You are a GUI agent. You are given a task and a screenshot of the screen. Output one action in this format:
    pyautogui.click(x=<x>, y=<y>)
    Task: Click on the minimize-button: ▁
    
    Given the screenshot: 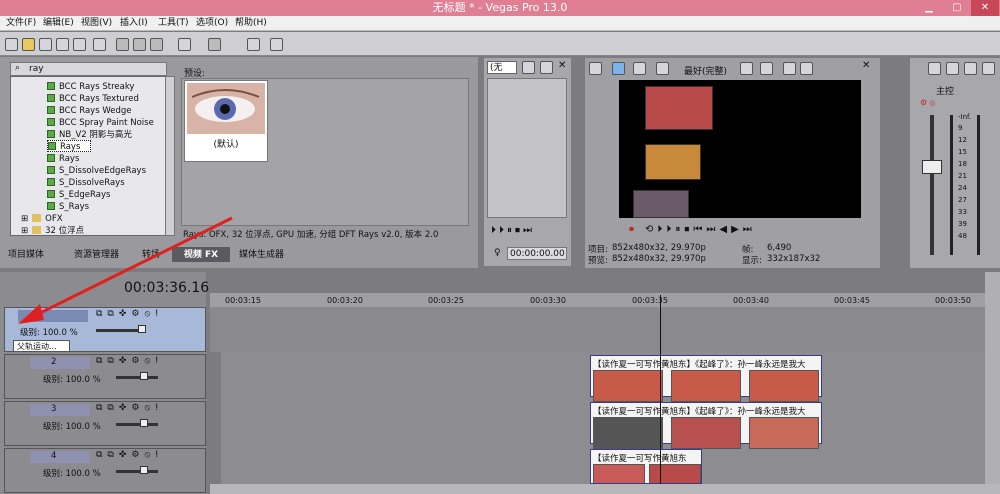 What is the action you would take?
    pyautogui.click(x=929, y=8)
    